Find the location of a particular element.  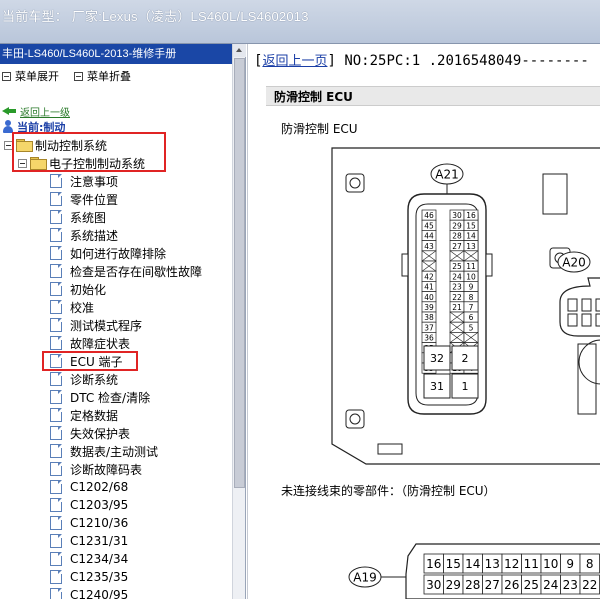

pin-number: 25 is located at coordinates (457, 266).